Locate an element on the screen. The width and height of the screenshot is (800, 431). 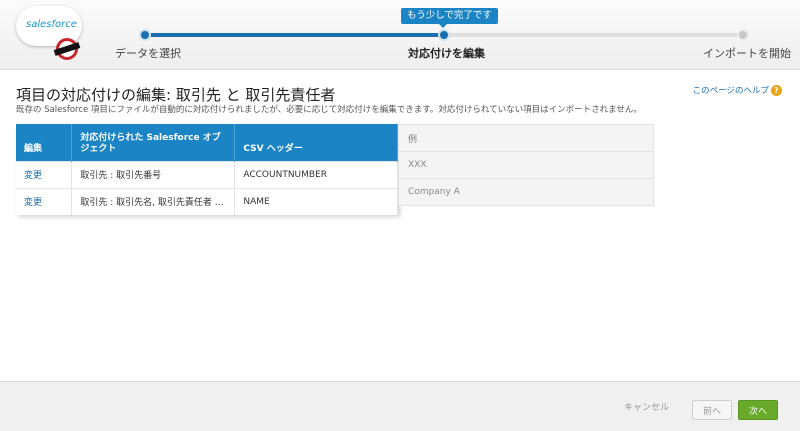
progress-fill is located at coordinates (294, 35).